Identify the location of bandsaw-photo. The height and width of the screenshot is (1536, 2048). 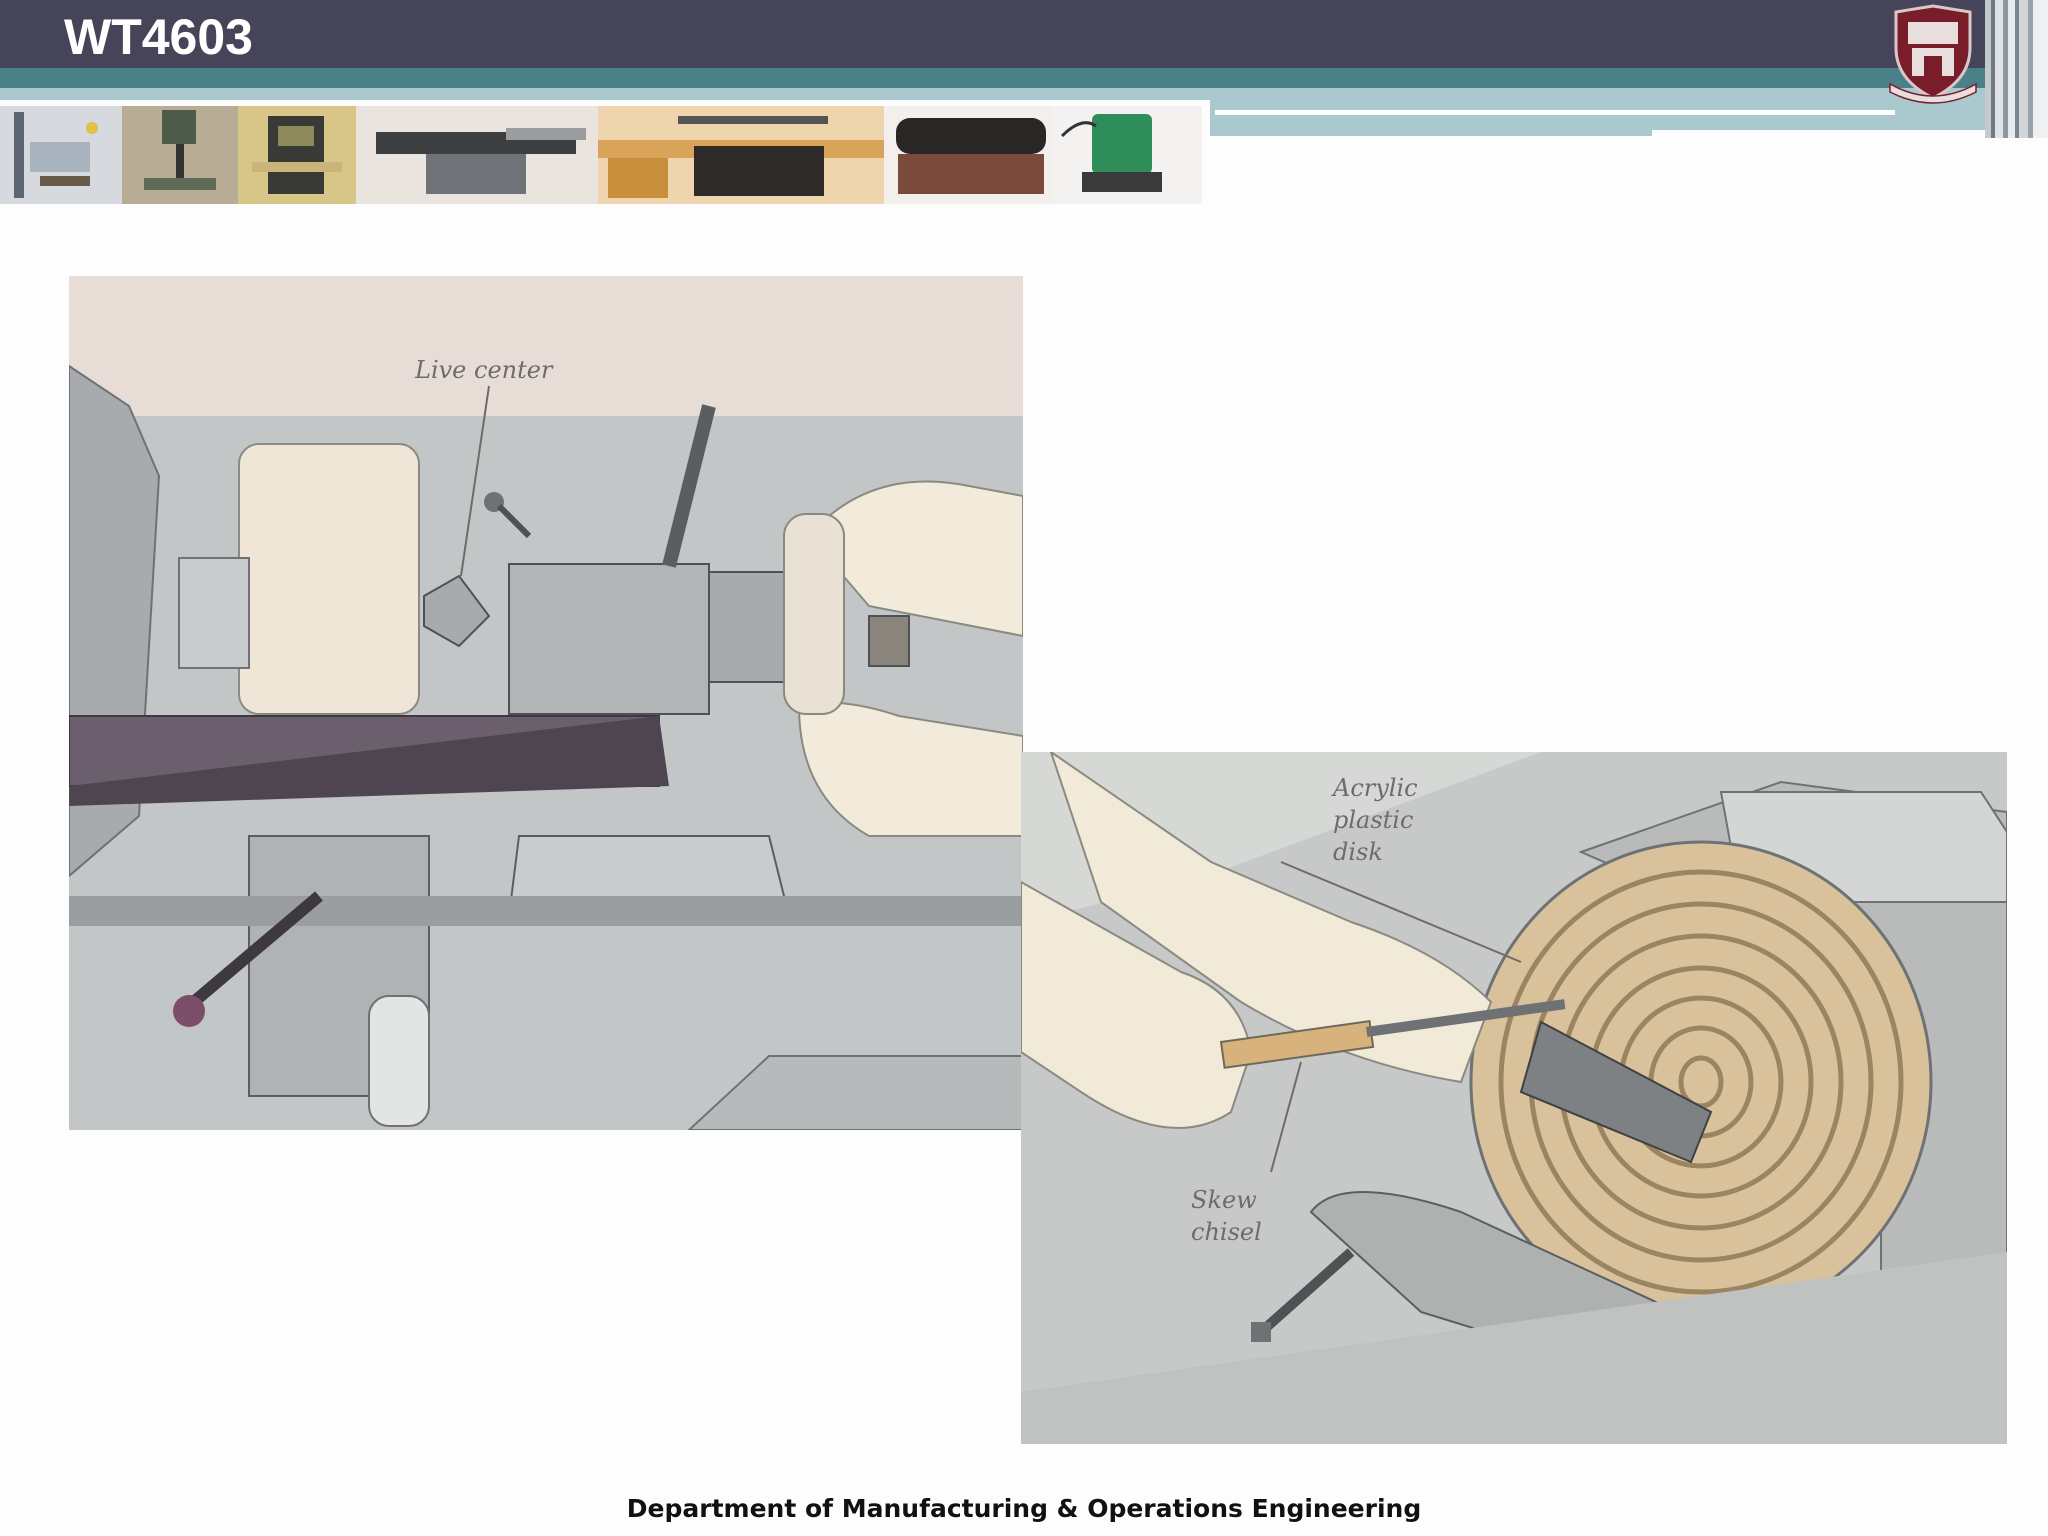
(297, 155).